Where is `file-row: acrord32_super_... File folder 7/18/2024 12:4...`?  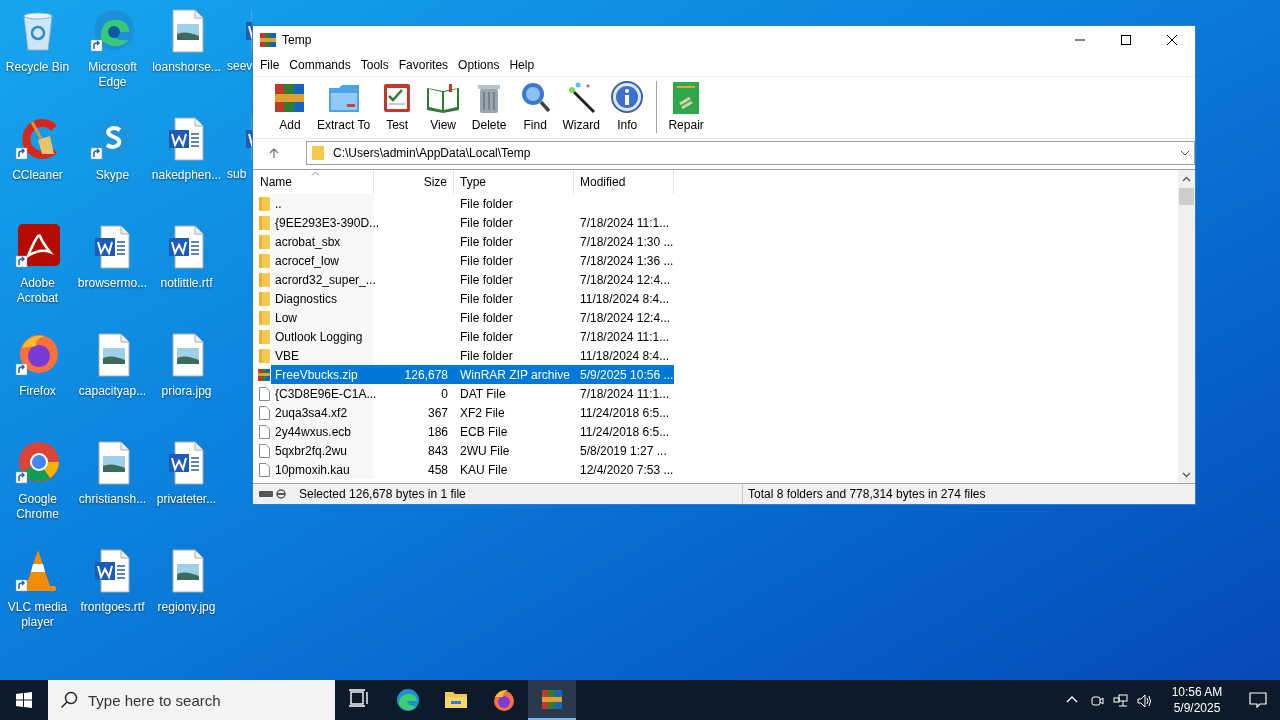
file-row: acrord32_super_... File folder 7/18/2024 12:4... is located at coordinates (472, 279).